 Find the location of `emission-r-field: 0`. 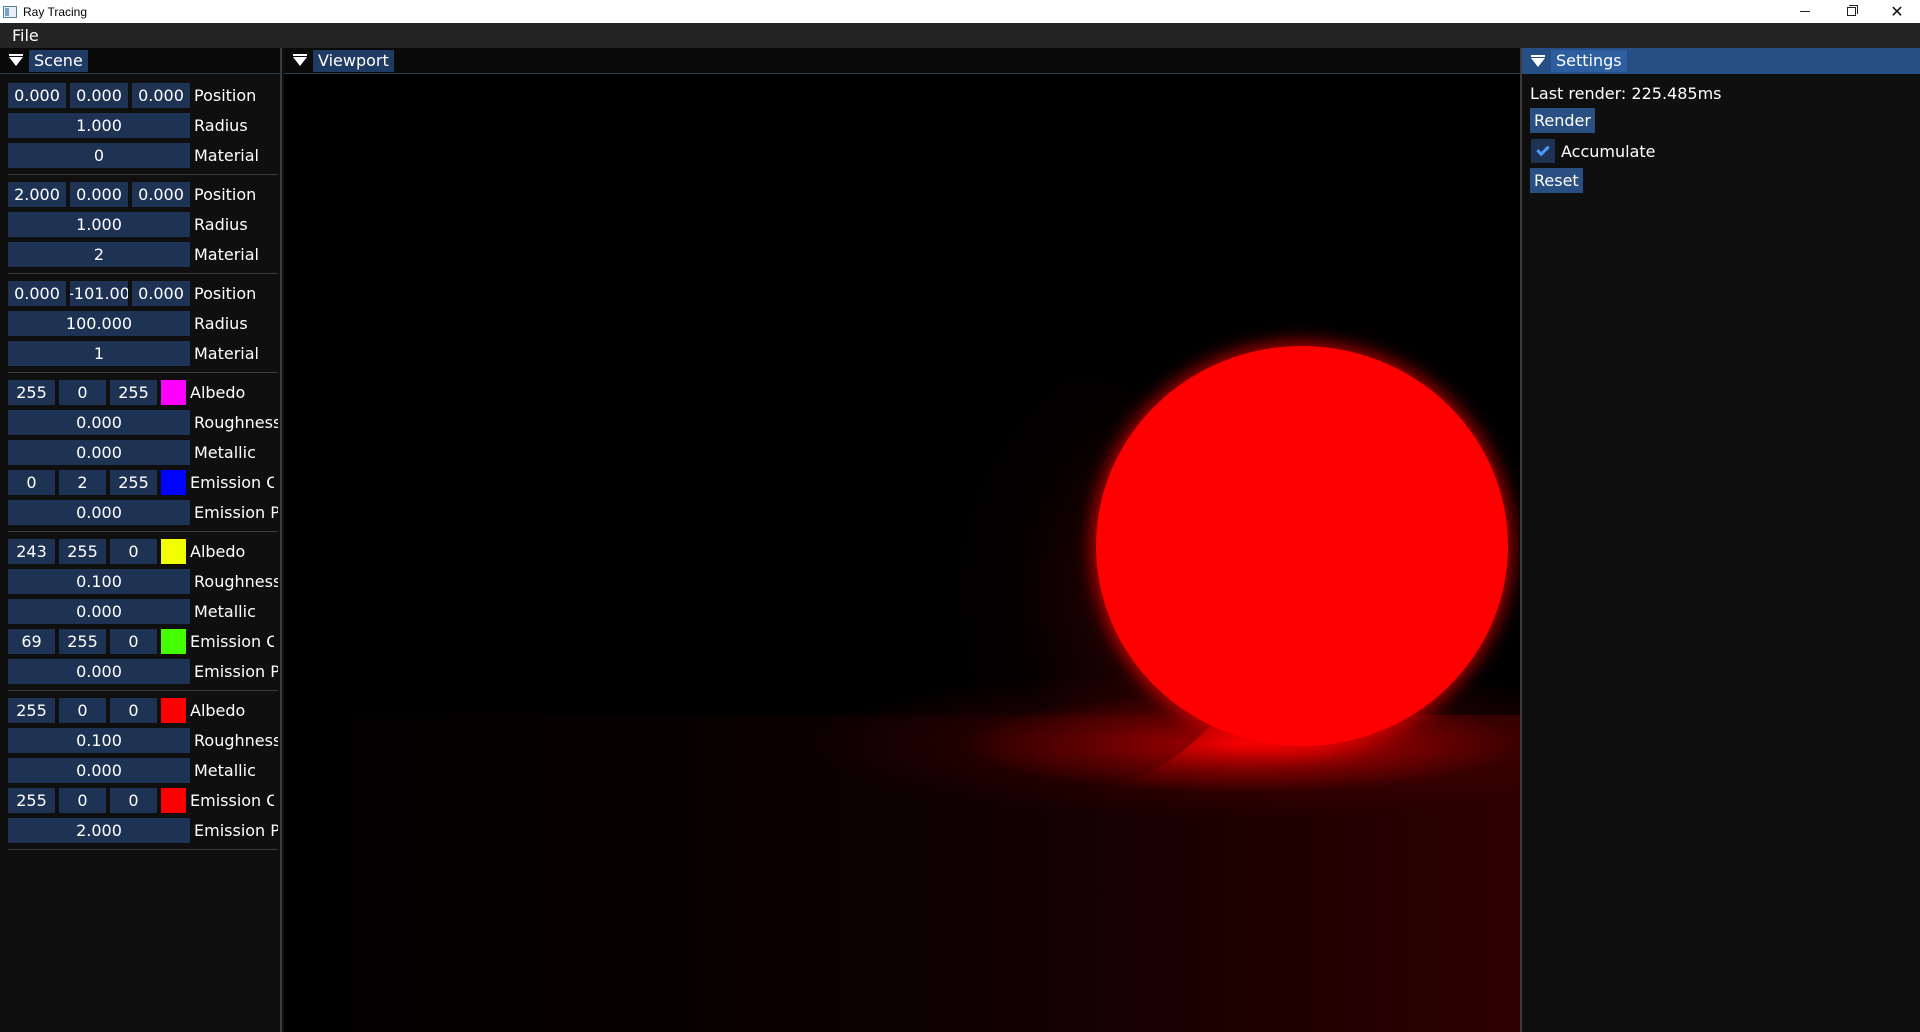

emission-r-field: 0 is located at coordinates (31, 482).